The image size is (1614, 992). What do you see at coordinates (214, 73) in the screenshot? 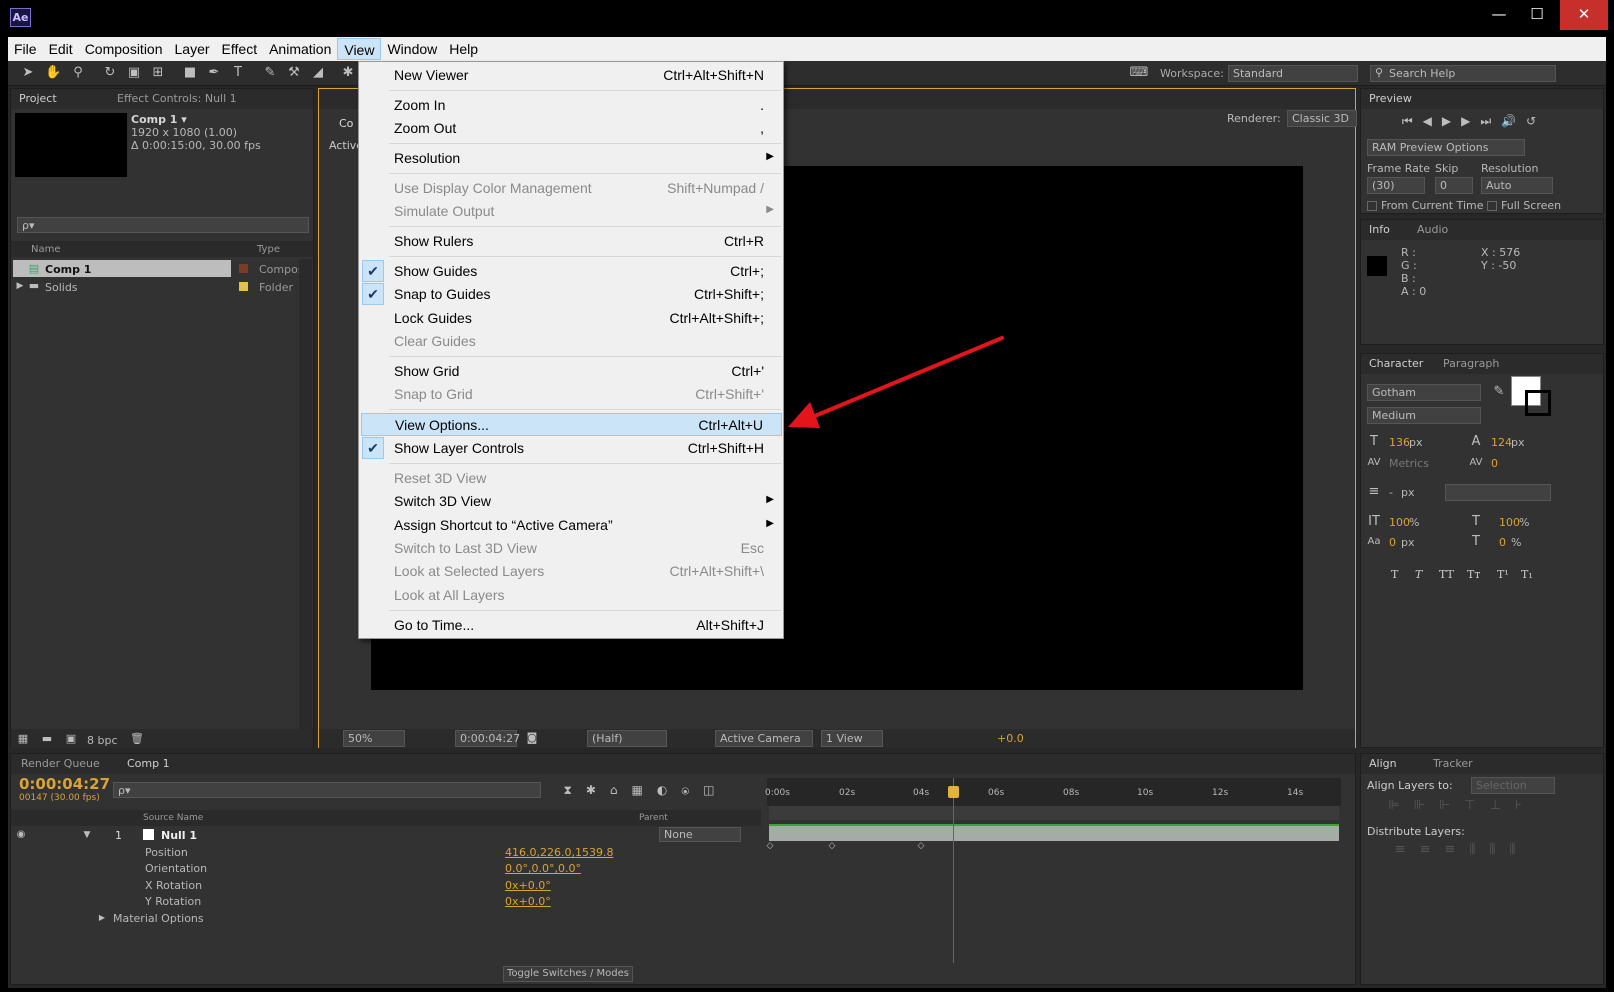
I see `pen-tool-icon: ✒` at bounding box center [214, 73].